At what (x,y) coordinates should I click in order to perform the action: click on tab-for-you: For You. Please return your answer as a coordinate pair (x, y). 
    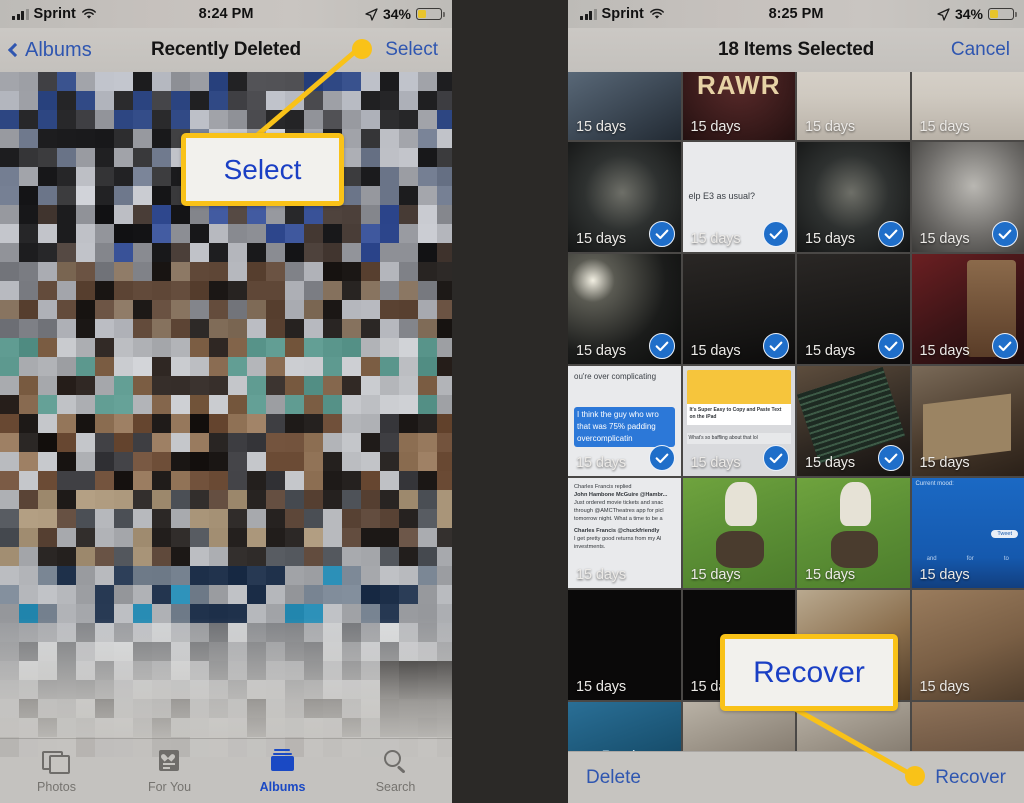
    Looking at the image, I should click on (169, 771).